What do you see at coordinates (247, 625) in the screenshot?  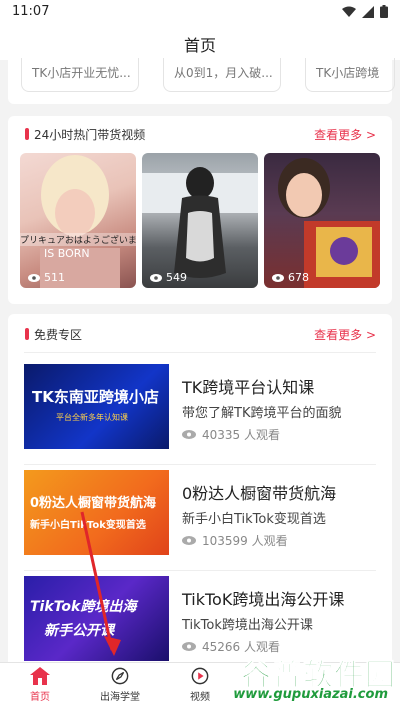 I see `course-desc: TikTok跨境出海公开课` at bounding box center [247, 625].